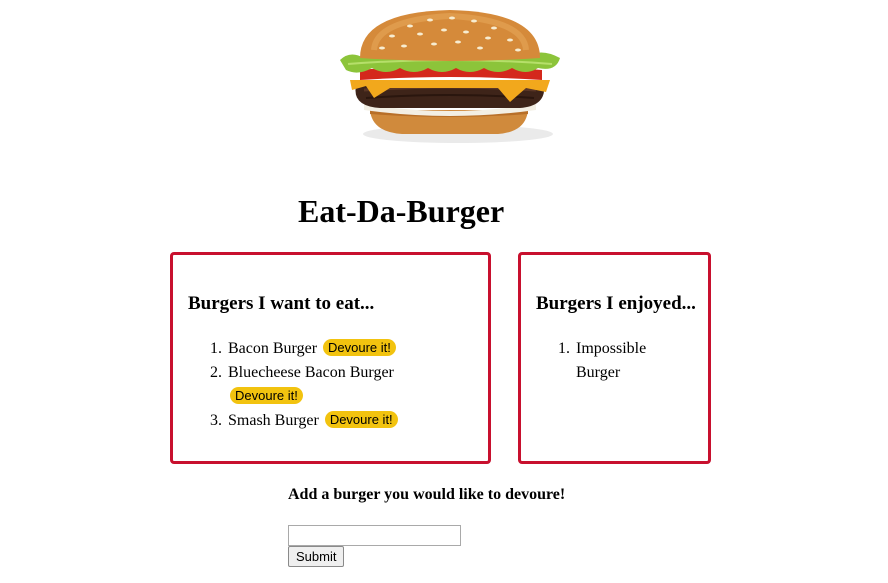 Image resolution: width=888 pixels, height=583 pixels. What do you see at coordinates (311, 372) in the screenshot?
I see `burger-name: Bluecheese Bacon Burger` at bounding box center [311, 372].